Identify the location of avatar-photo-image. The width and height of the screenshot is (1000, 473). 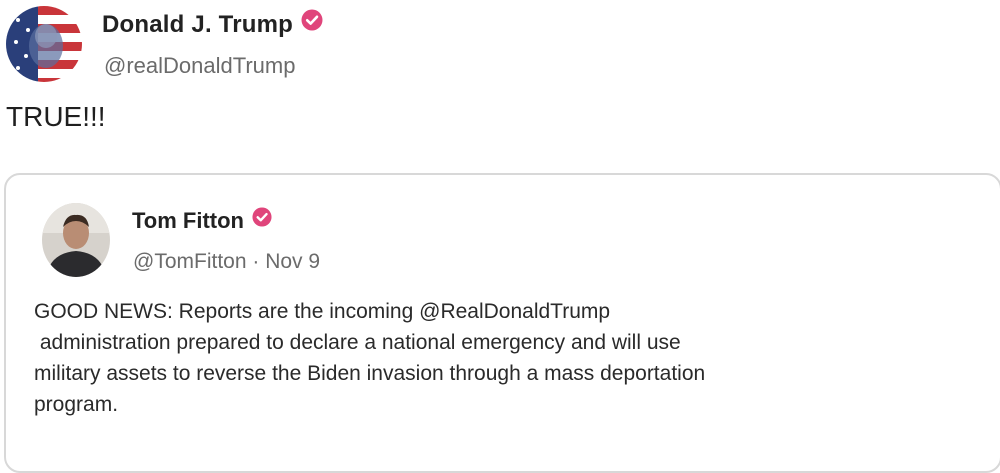
(76, 240).